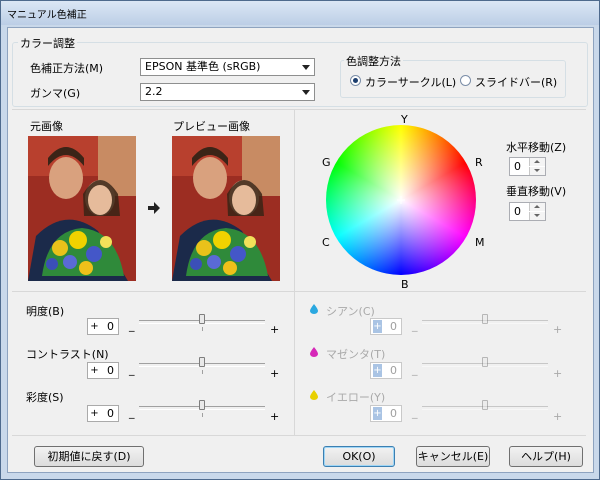 This screenshot has height=480, width=600. I want to click on yellow-value: 0, so click(393, 413).